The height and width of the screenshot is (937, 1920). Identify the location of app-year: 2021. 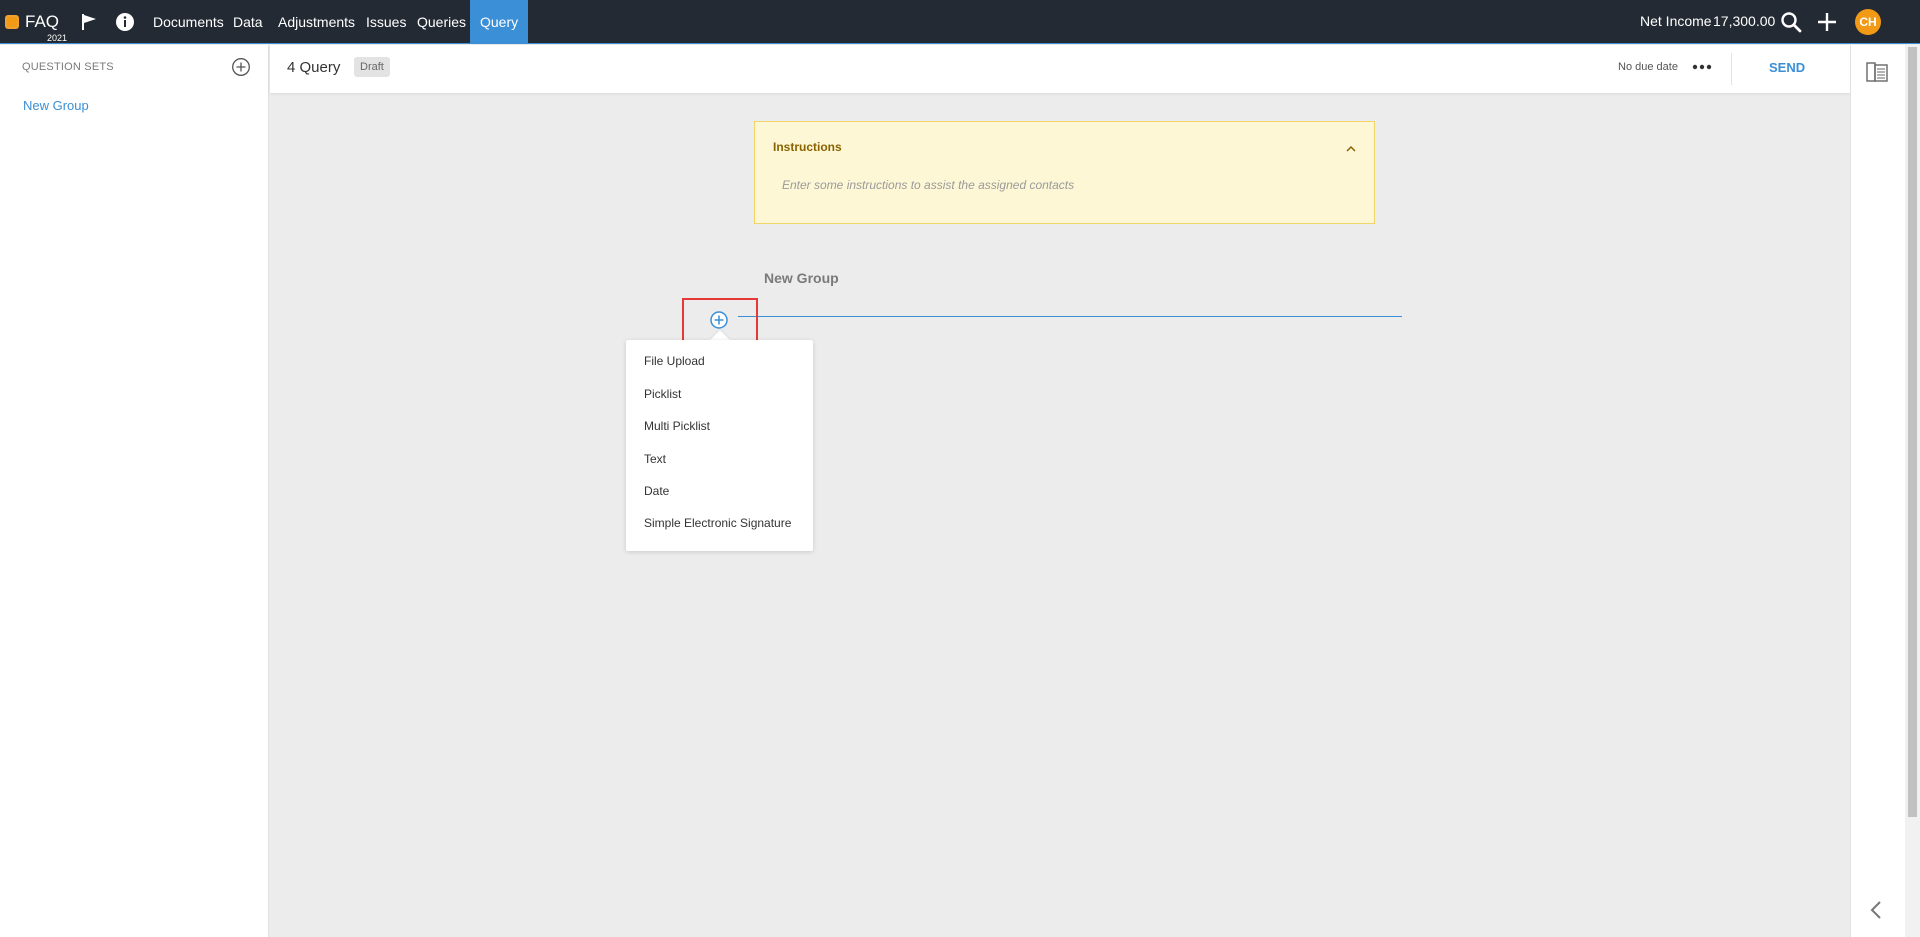
(57, 38).